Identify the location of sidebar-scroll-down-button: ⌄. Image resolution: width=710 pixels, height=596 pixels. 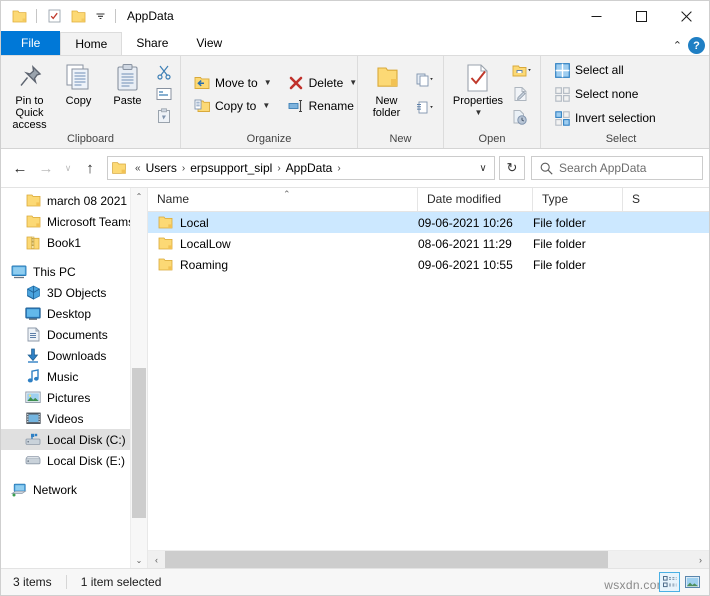
(139, 560).